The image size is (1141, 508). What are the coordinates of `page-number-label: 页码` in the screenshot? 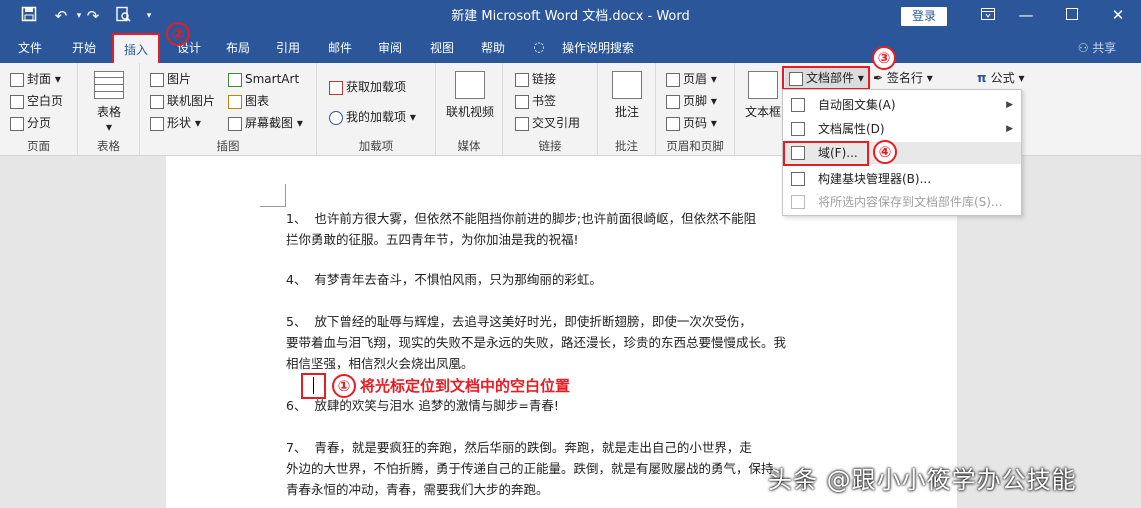 It's located at (695, 123).